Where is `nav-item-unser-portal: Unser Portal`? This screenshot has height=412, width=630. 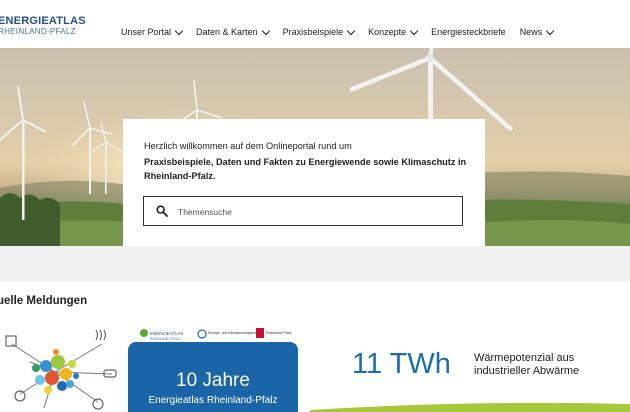
nav-item-unser-portal: Unser Portal is located at coordinates (152, 31).